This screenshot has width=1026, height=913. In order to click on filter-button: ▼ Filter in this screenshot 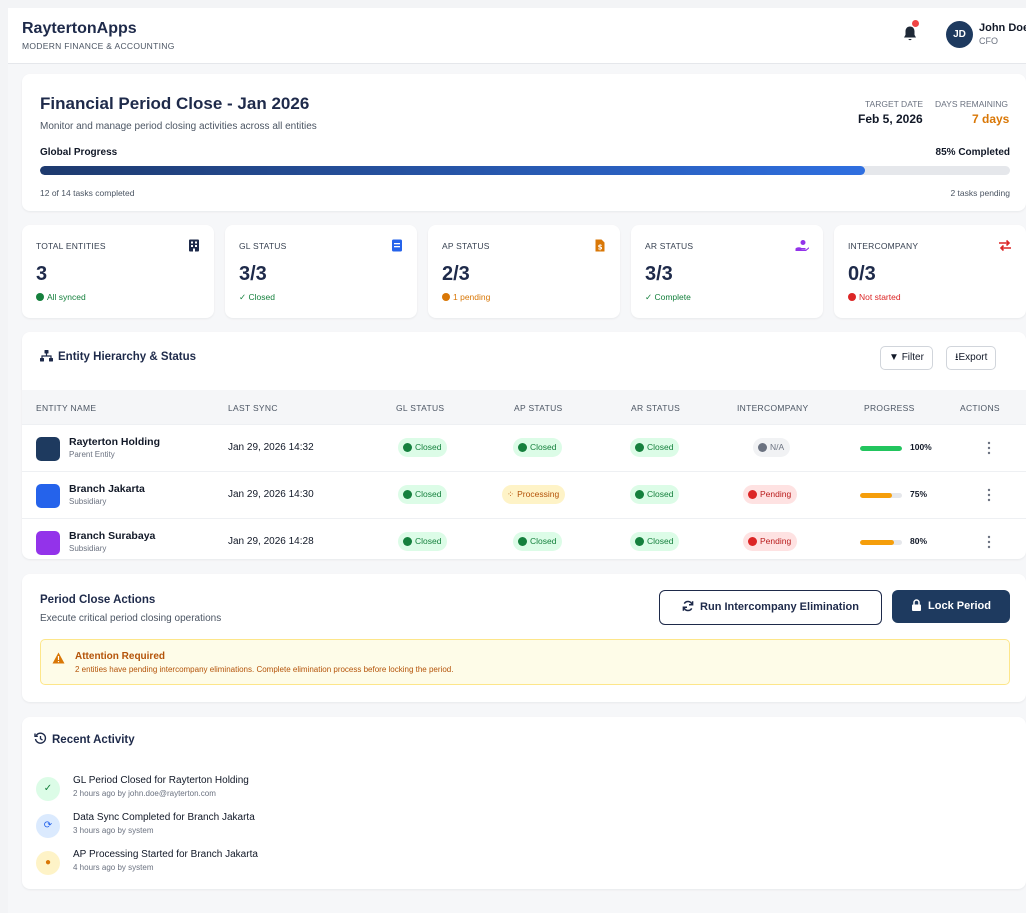, I will do `click(906, 358)`.